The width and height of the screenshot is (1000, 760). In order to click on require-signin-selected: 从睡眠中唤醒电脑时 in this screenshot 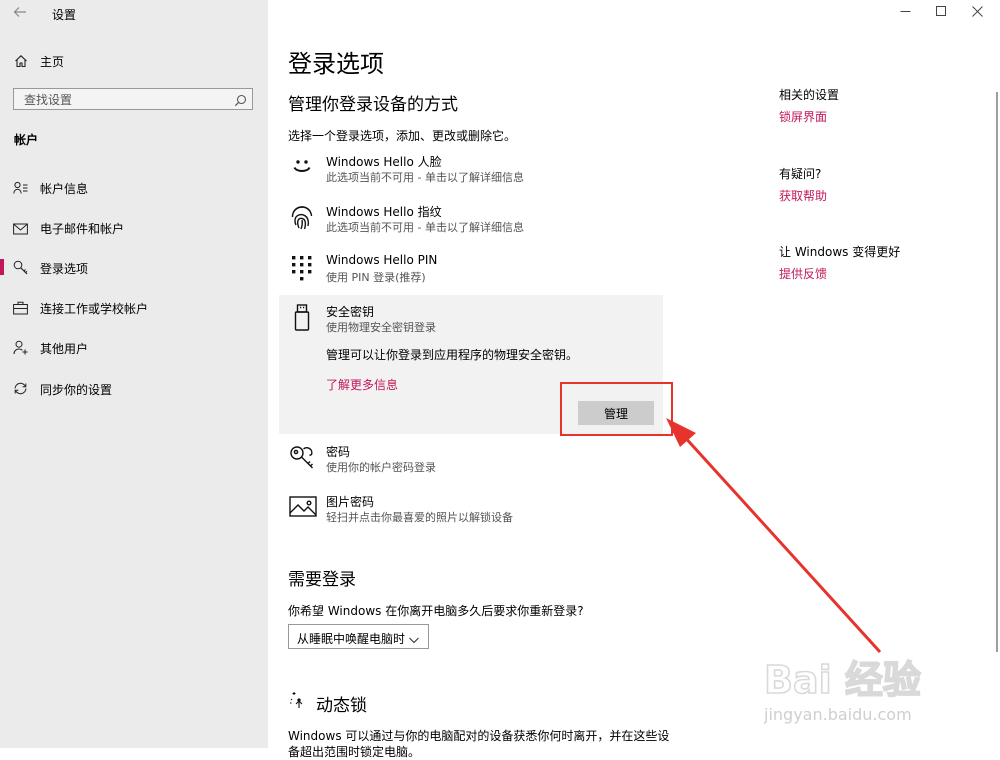, I will do `click(351, 639)`.